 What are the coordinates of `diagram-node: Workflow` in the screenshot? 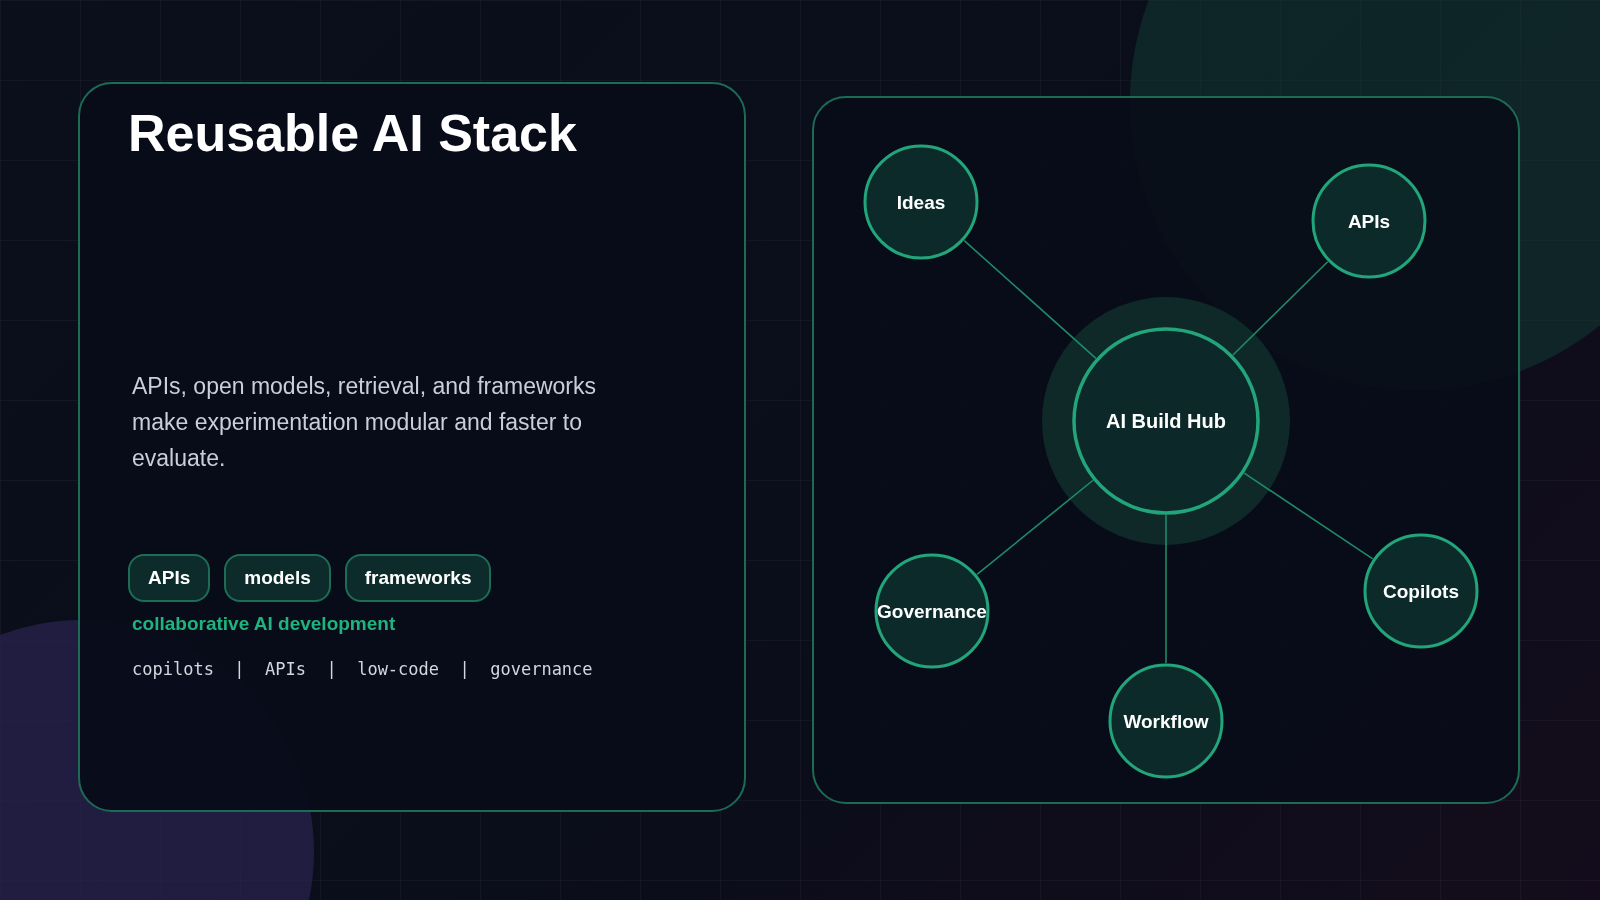 It's located at (1166, 721).